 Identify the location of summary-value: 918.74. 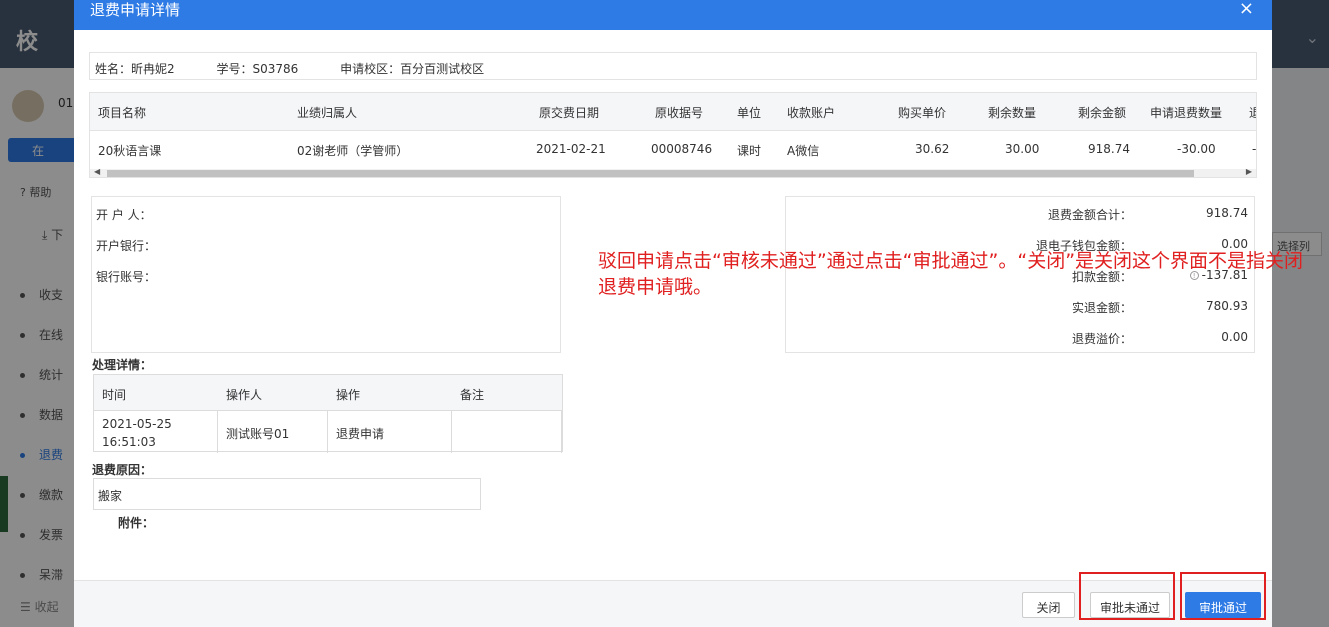
(1227, 213).